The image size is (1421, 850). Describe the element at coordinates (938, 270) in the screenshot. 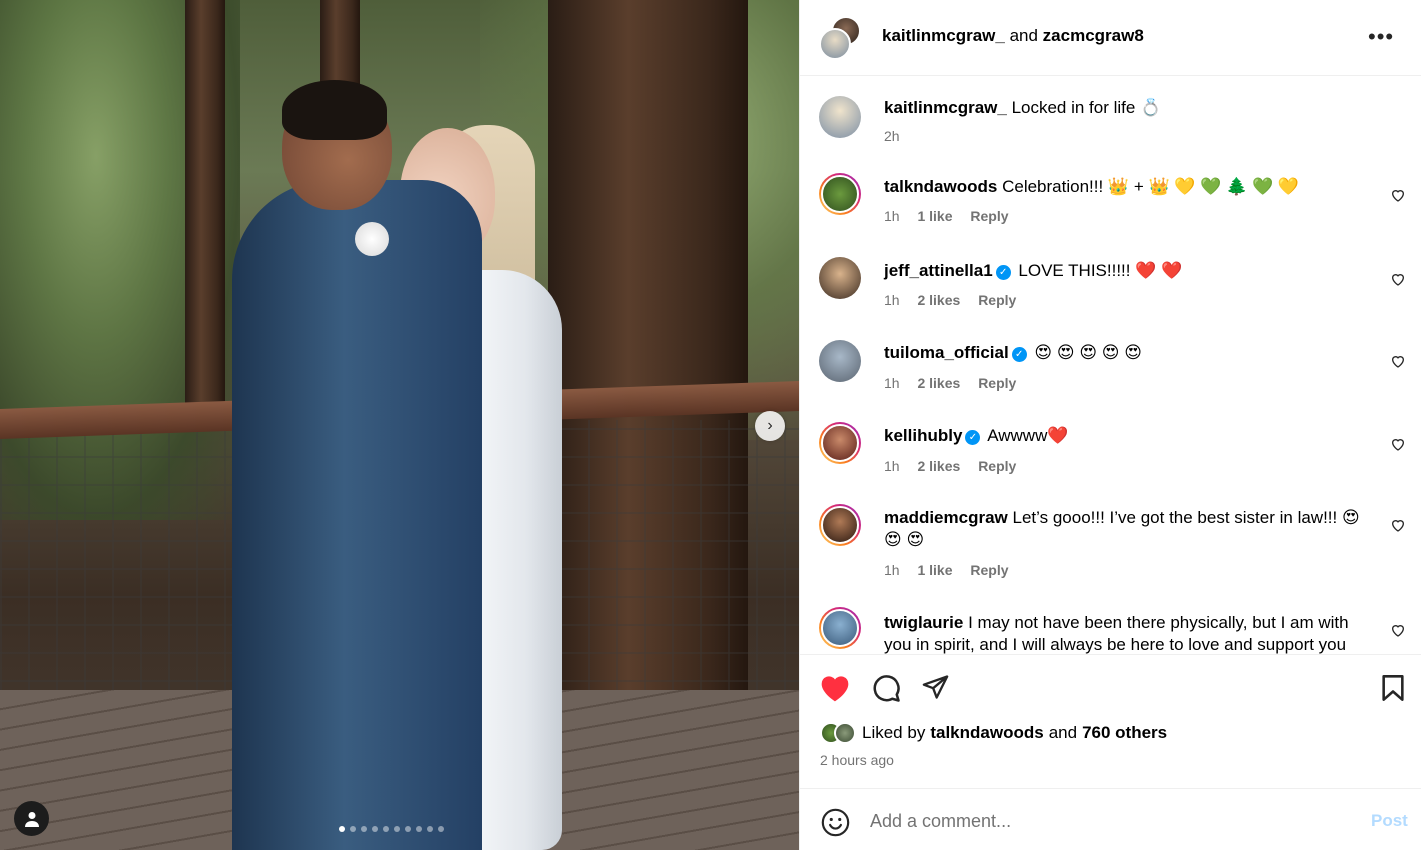

I see `comment-username: jeff_attinella1` at that location.